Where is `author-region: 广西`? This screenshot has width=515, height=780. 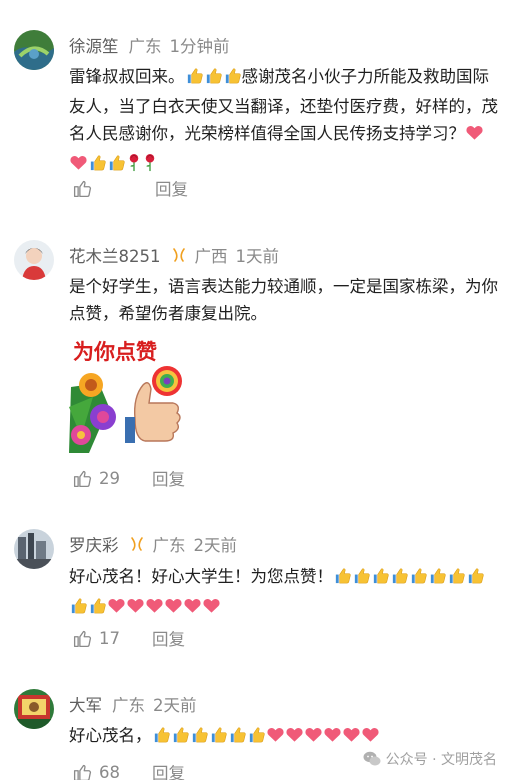
author-region: 广西 is located at coordinates (211, 256).